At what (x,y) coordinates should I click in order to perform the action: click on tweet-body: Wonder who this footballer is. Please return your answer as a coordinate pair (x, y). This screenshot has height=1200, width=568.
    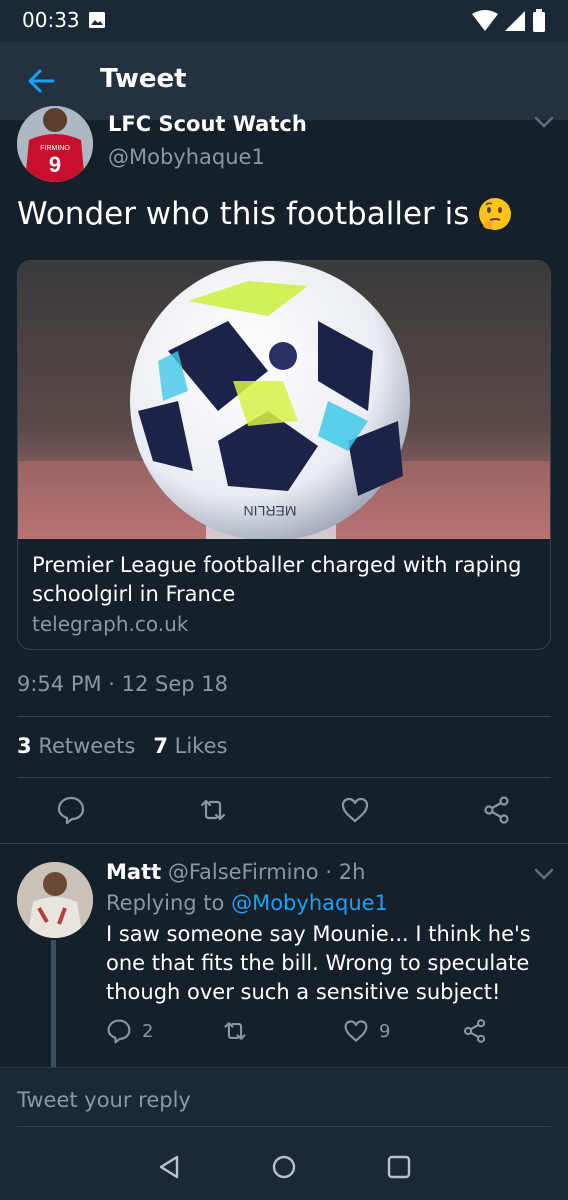
    Looking at the image, I should click on (265, 214).